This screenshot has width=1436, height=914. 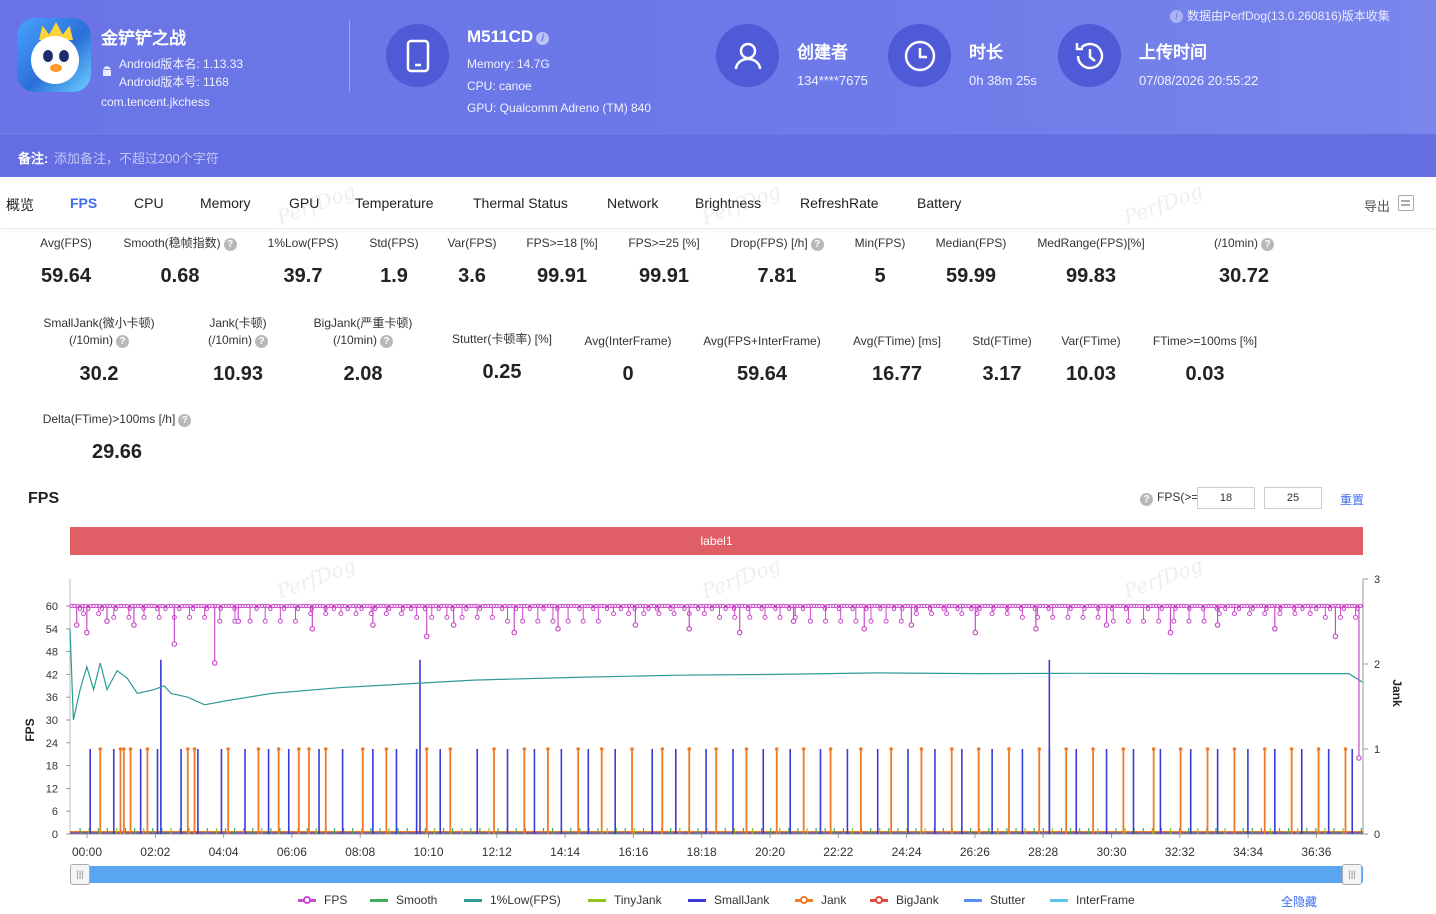 I want to click on tab-overview: 概览, so click(x=20, y=205).